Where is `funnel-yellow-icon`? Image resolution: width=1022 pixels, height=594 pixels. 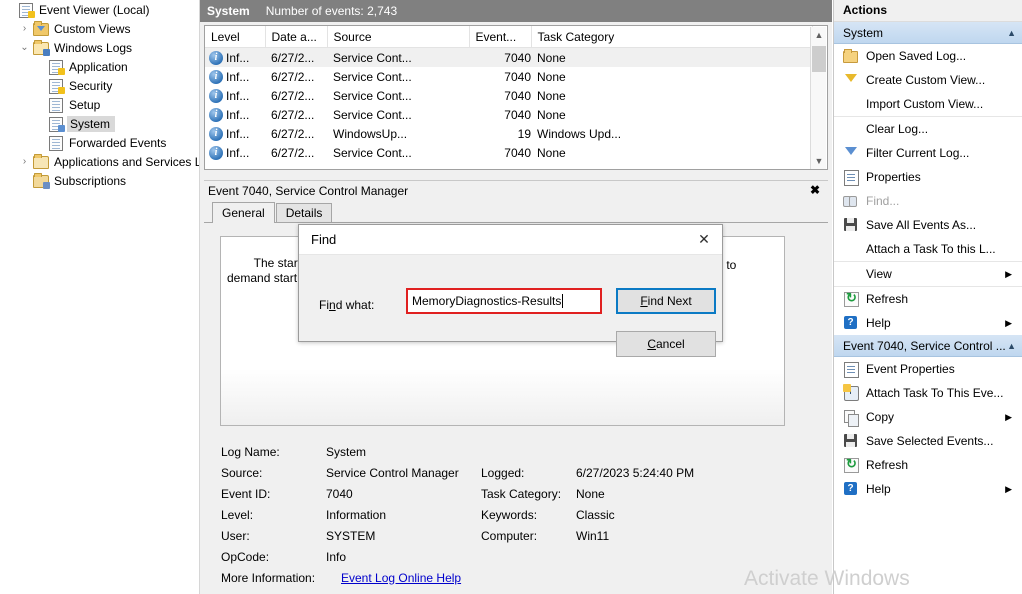
funnel-yellow-icon is located at coordinates (851, 80).